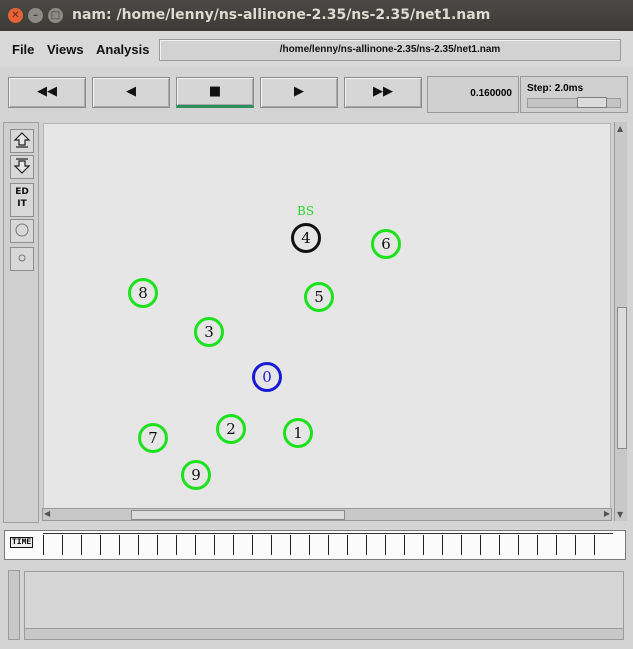 This screenshot has height=649, width=633. What do you see at coordinates (23, 49) in the screenshot?
I see `menu-file: File` at bounding box center [23, 49].